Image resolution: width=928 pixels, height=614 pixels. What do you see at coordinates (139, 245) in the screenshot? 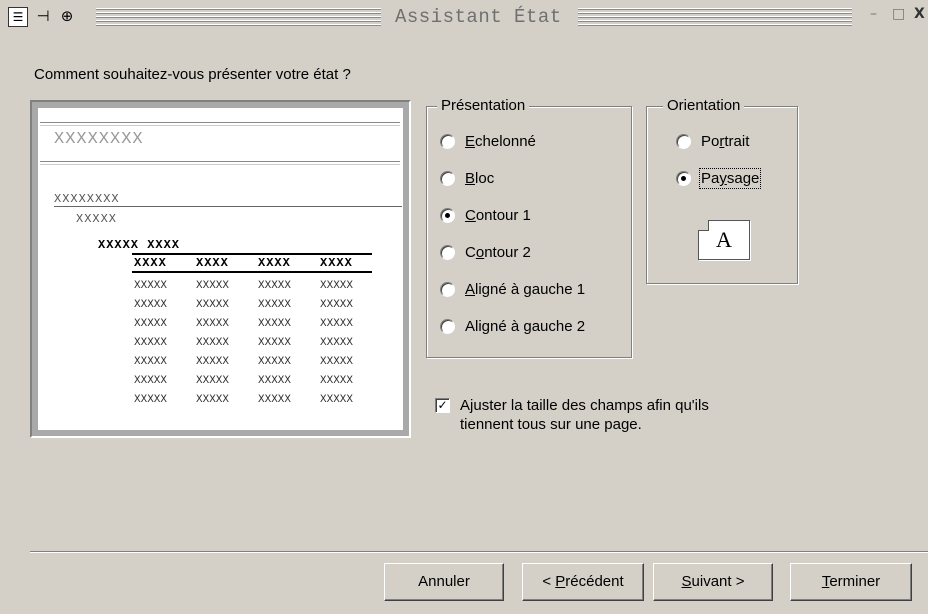
I see `preview-level3: XXXXX XXXX` at bounding box center [139, 245].